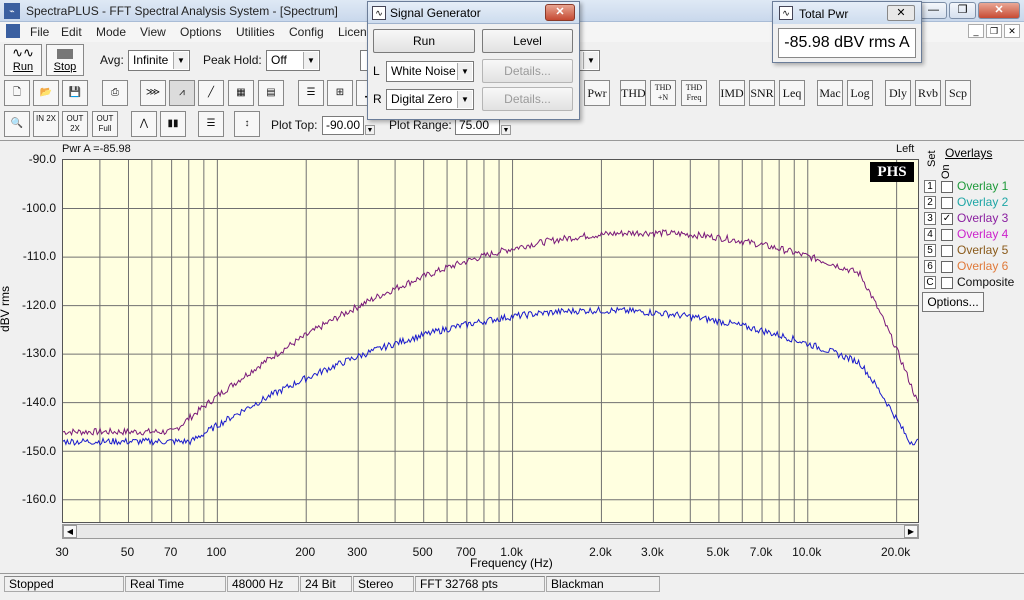 This screenshot has width=1024, height=600. I want to click on x-tick-label: 70, so click(170, 552).